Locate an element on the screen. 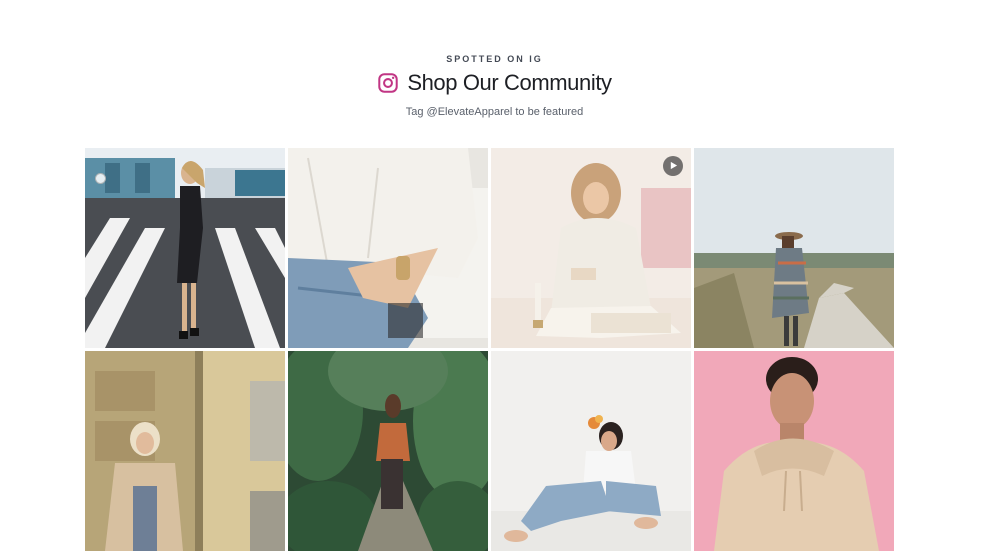 Image resolution: width=989 pixels, height=554 pixels. photo-woman-jungle-path is located at coordinates (388, 451).